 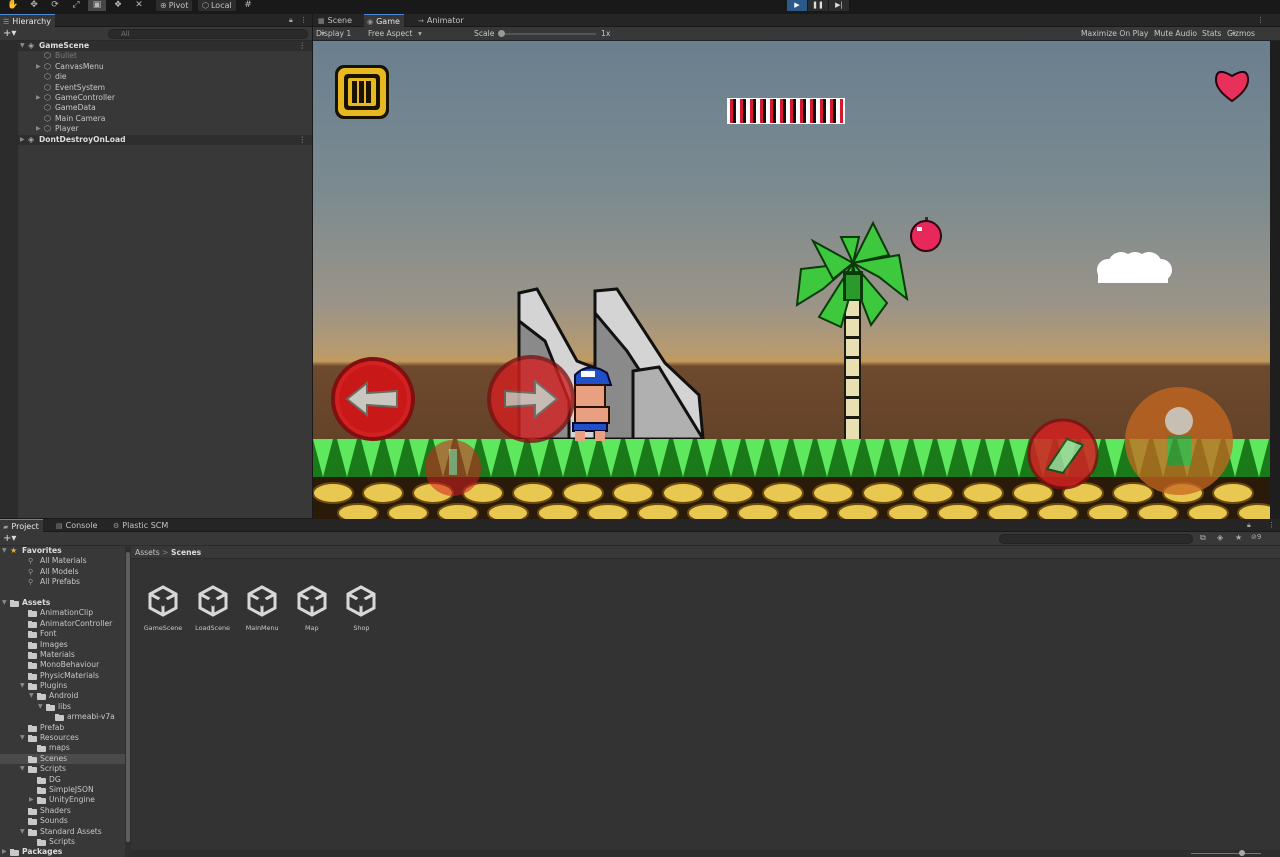 What do you see at coordinates (156, 129) in the screenshot?
I see `hierarchy-object-row: ▶ ⬡ Player` at bounding box center [156, 129].